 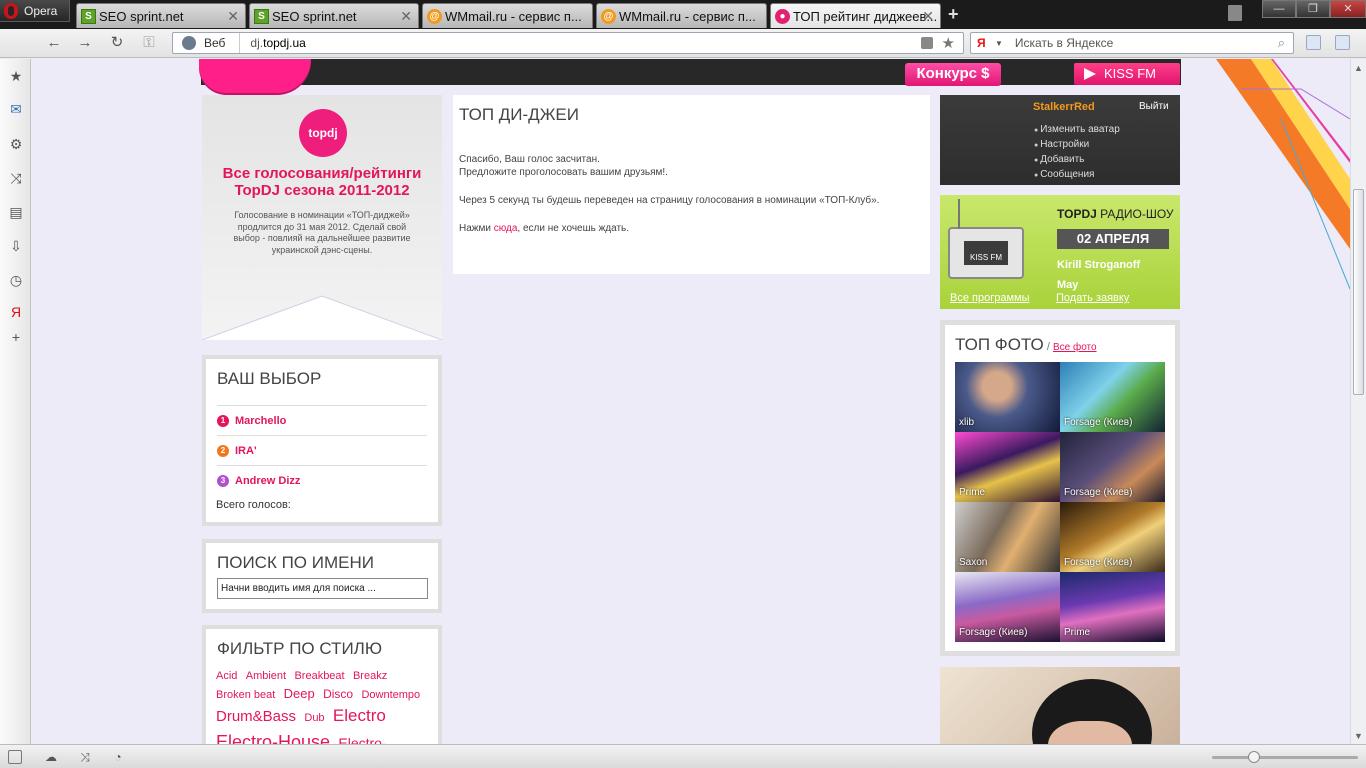 What do you see at coordinates (246, 451) in the screenshot?
I see `choice-name: IRA'` at bounding box center [246, 451].